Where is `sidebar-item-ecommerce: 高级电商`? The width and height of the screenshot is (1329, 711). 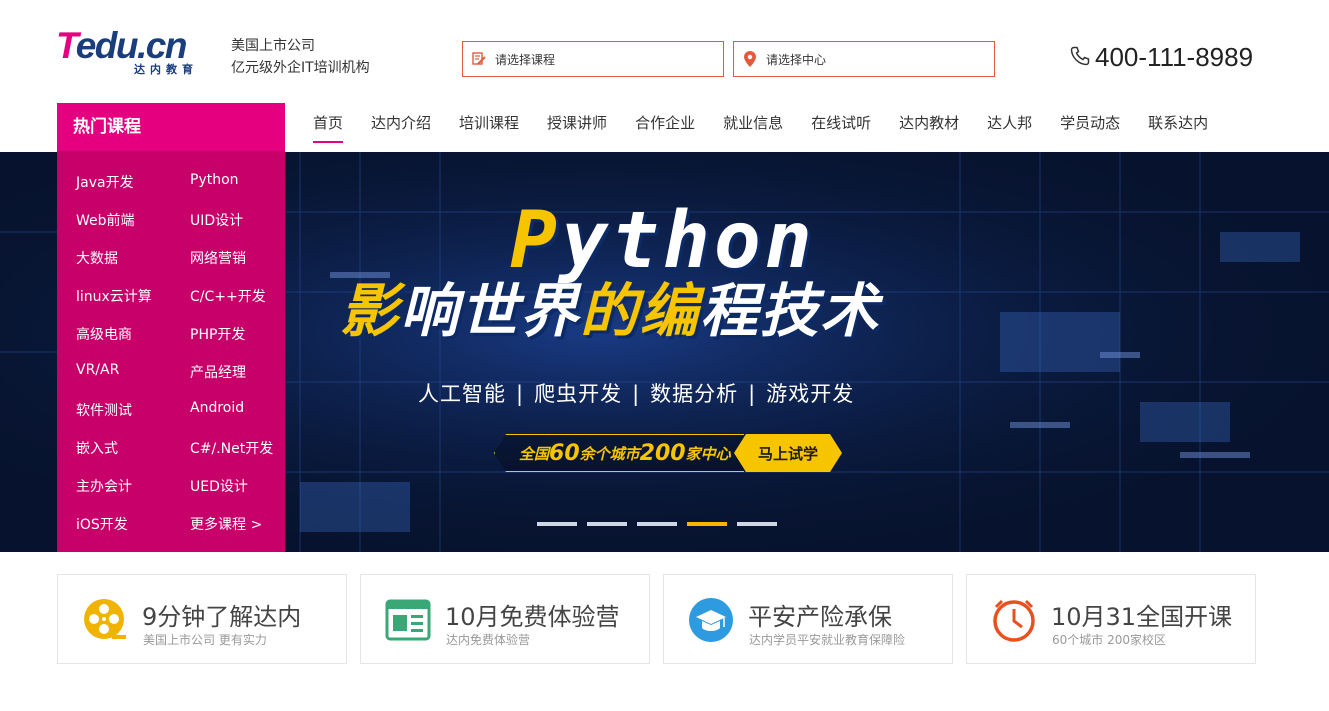 sidebar-item-ecommerce: 高级电商 is located at coordinates (104, 334).